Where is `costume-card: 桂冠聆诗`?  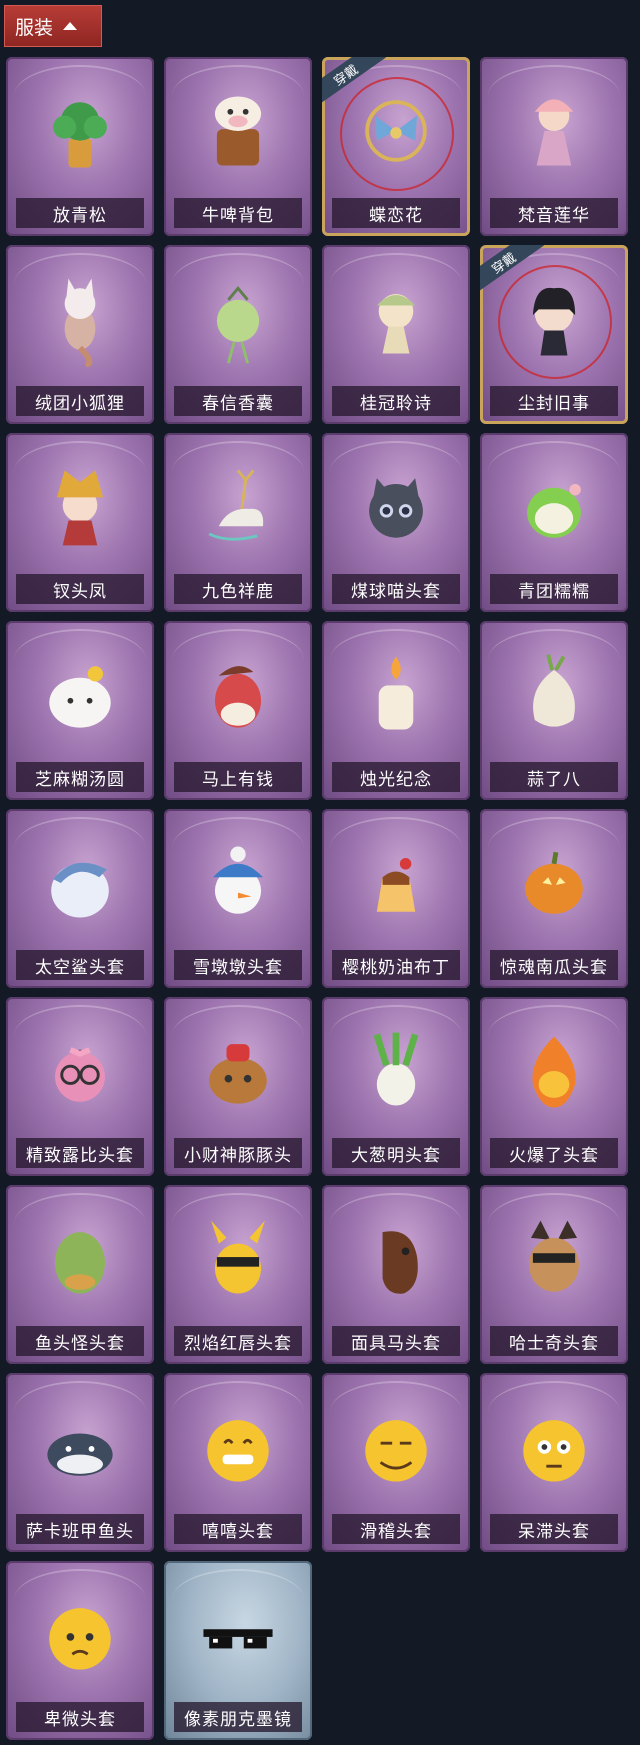
costume-card: 桂冠聆诗 is located at coordinates (396, 334).